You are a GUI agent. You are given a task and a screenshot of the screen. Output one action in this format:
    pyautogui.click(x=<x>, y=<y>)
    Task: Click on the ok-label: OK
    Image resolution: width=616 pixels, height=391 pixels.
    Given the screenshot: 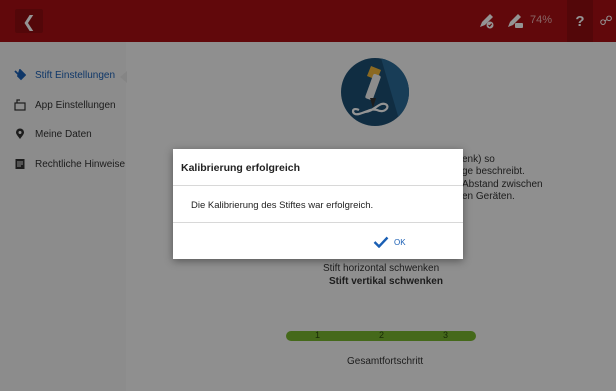 What is the action you would take?
    pyautogui.click(x=400, y=242)
    